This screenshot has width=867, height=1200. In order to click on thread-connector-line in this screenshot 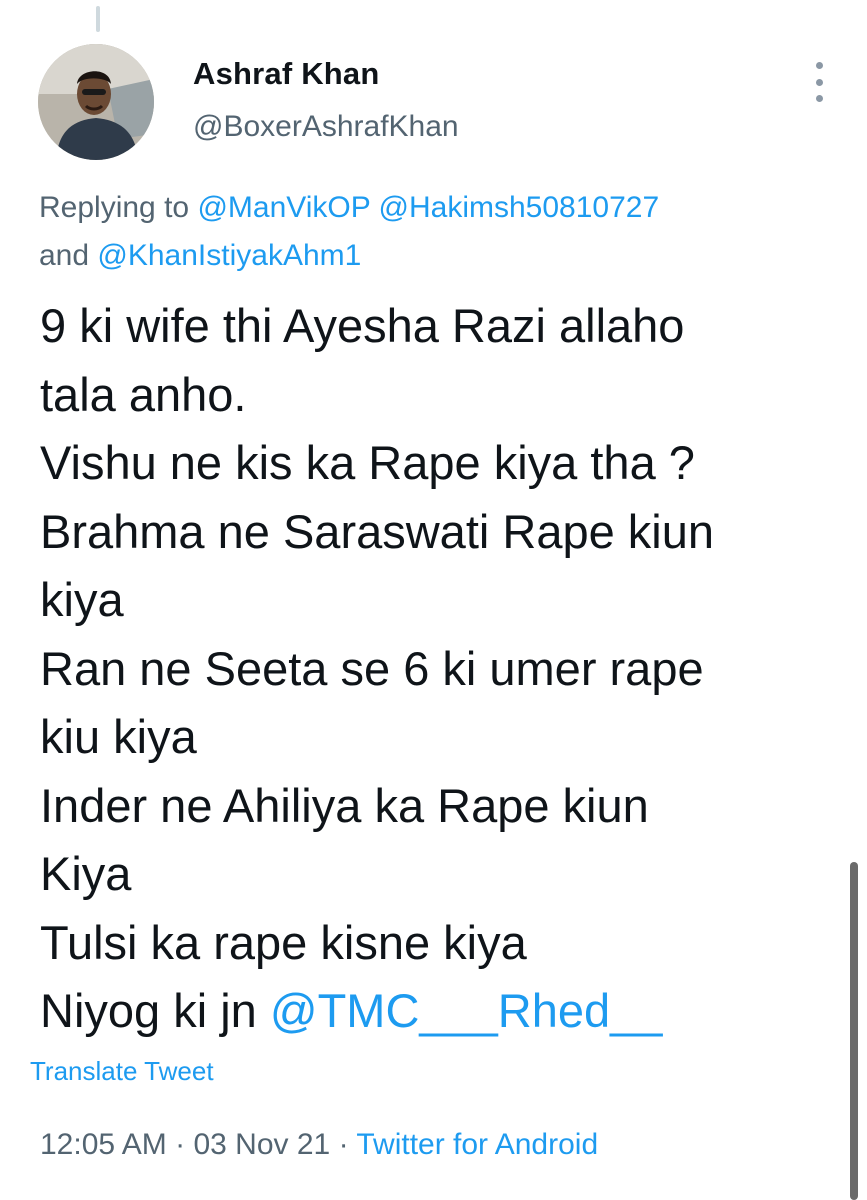, I will do `click(98, 19)`.